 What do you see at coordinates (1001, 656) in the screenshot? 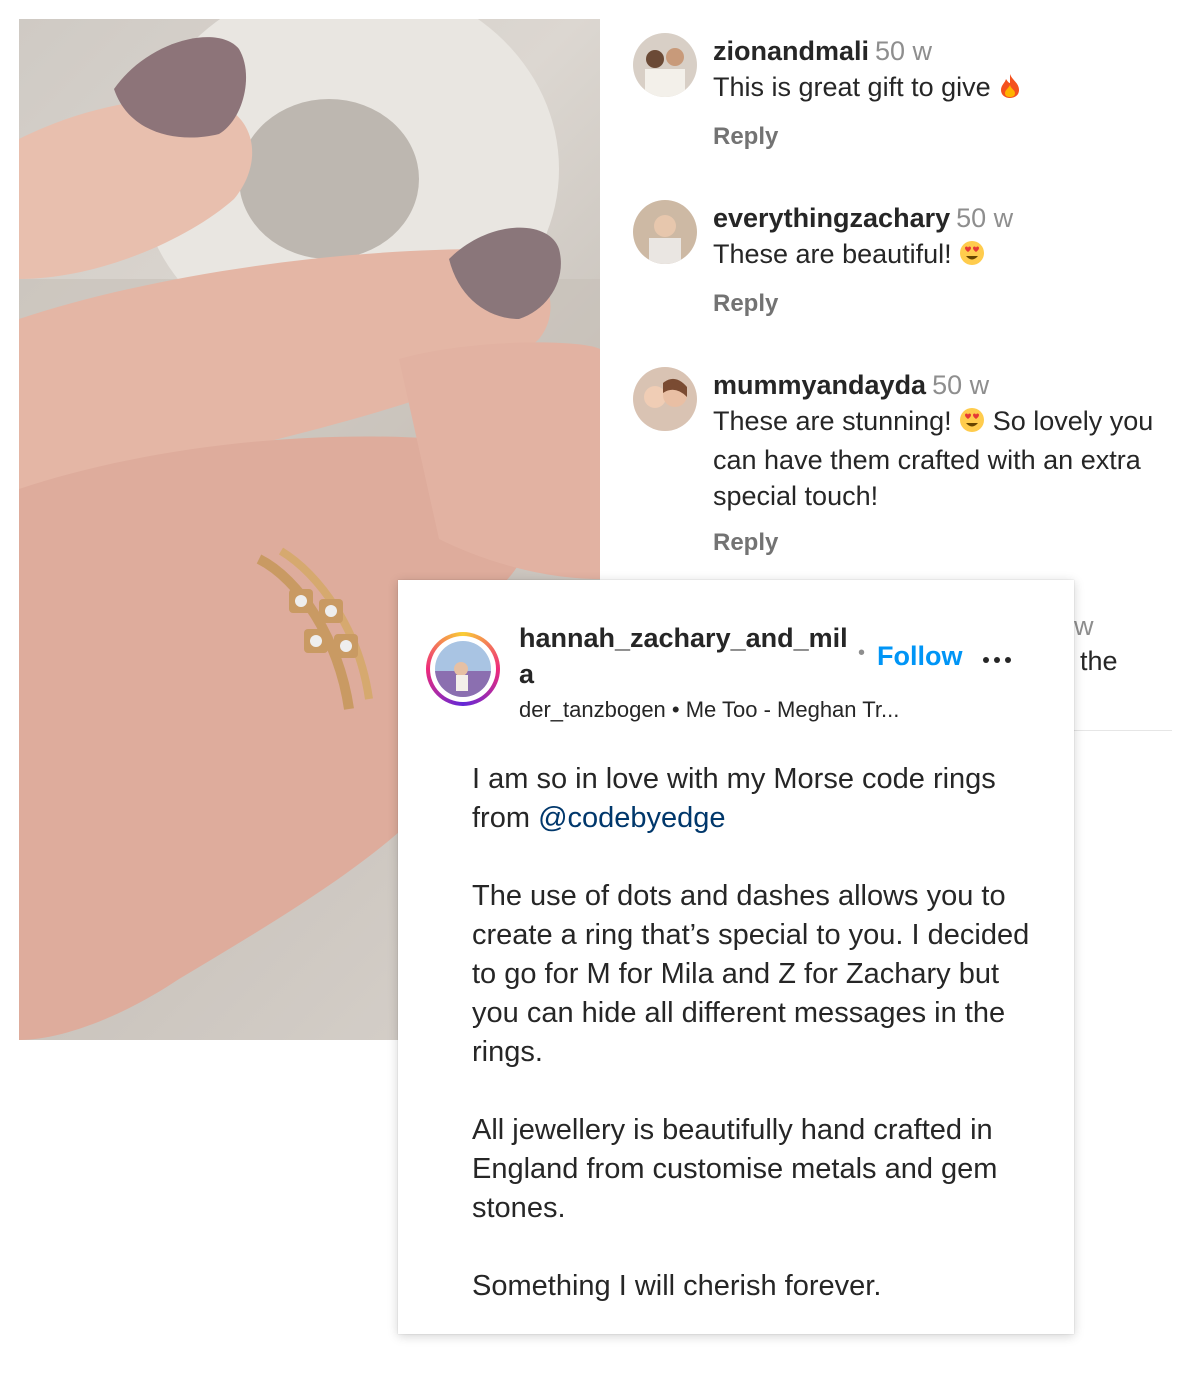
I see `more-options-icon` at bounding box center [1001, 656].